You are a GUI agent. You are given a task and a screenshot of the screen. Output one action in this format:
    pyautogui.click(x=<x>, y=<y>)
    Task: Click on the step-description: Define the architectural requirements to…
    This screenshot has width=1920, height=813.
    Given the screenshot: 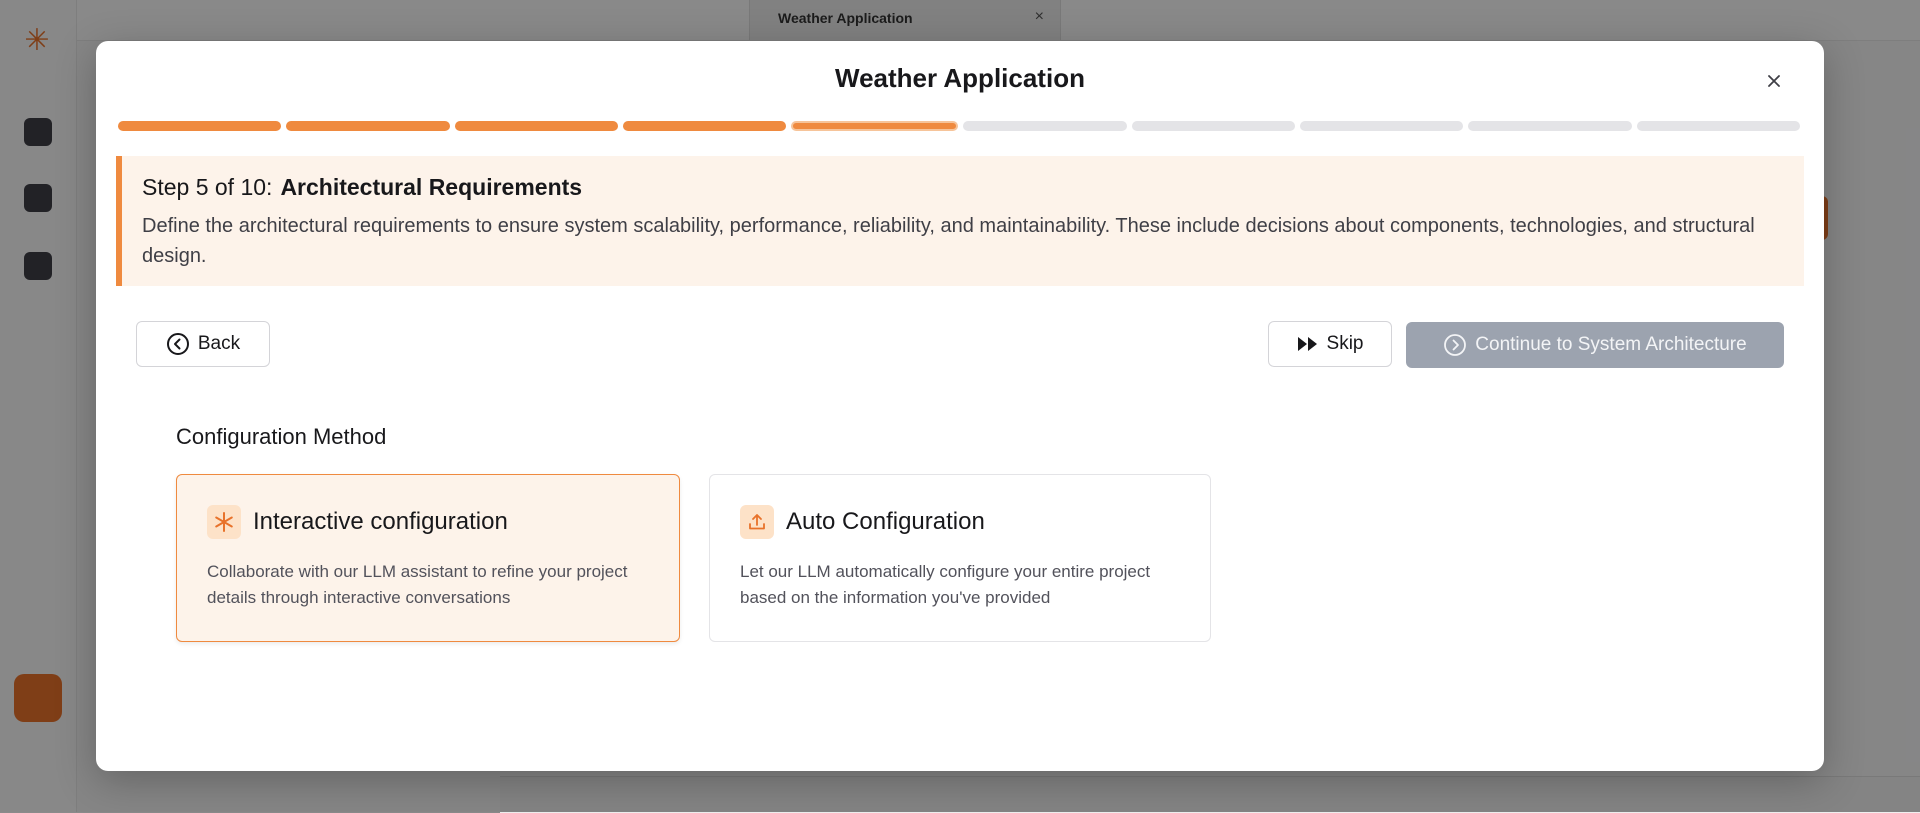 What is the action you would take?
    pyautogui.click(x=948, y=241)
    